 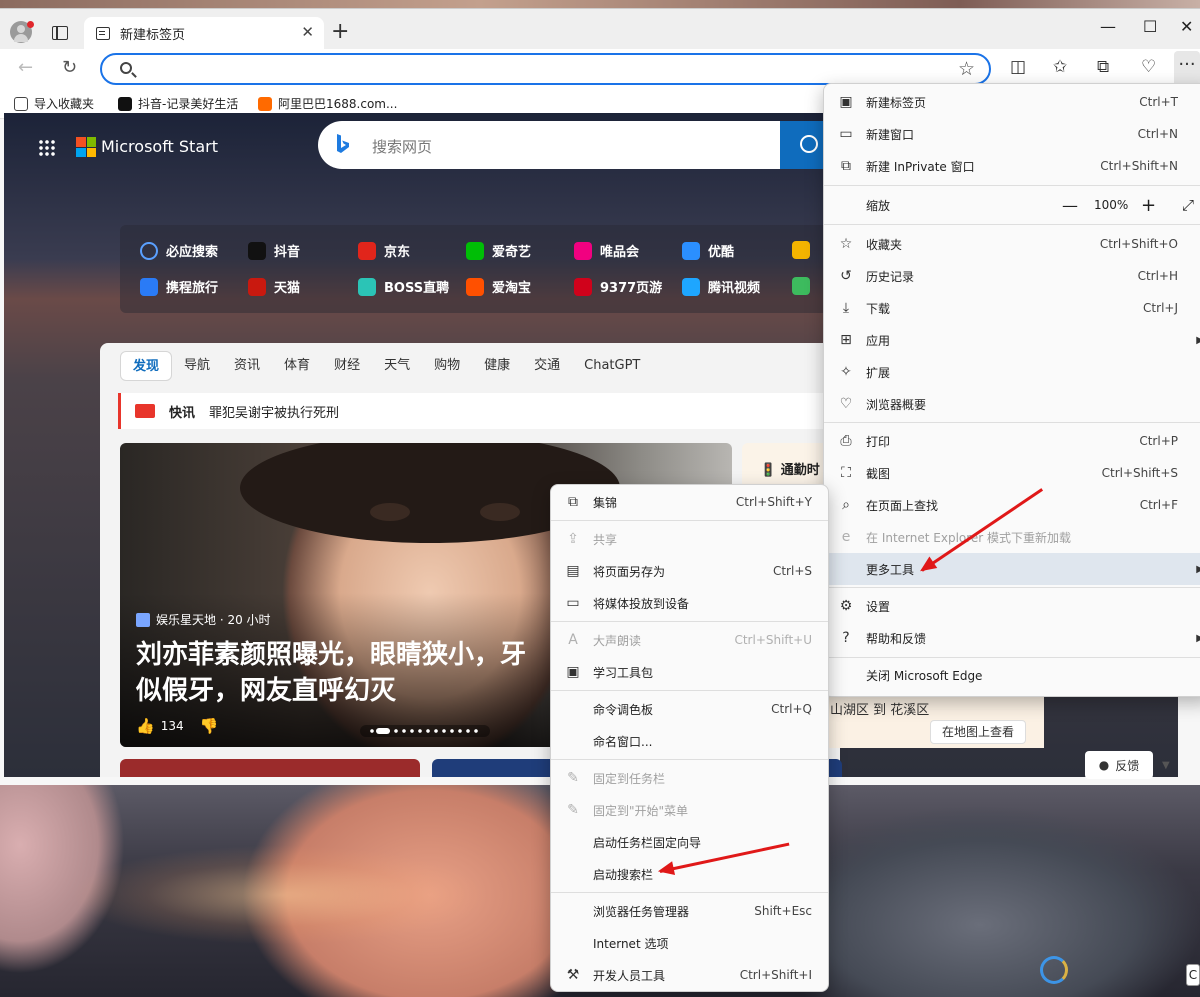 I want to click on menu-new-window: ▭ 新建窗口 Ctrl+N, so click(x=1012, y=134).